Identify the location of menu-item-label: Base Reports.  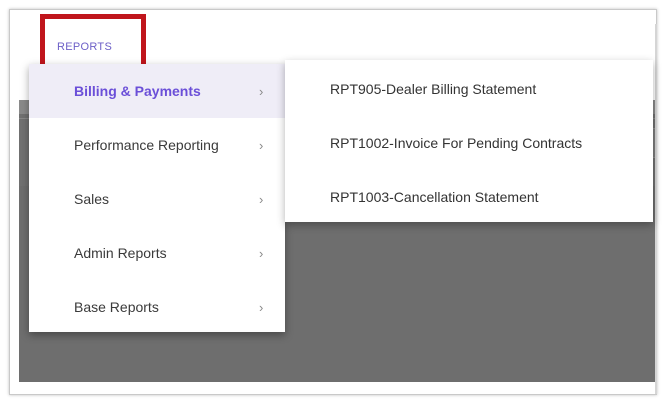
(116, 307).